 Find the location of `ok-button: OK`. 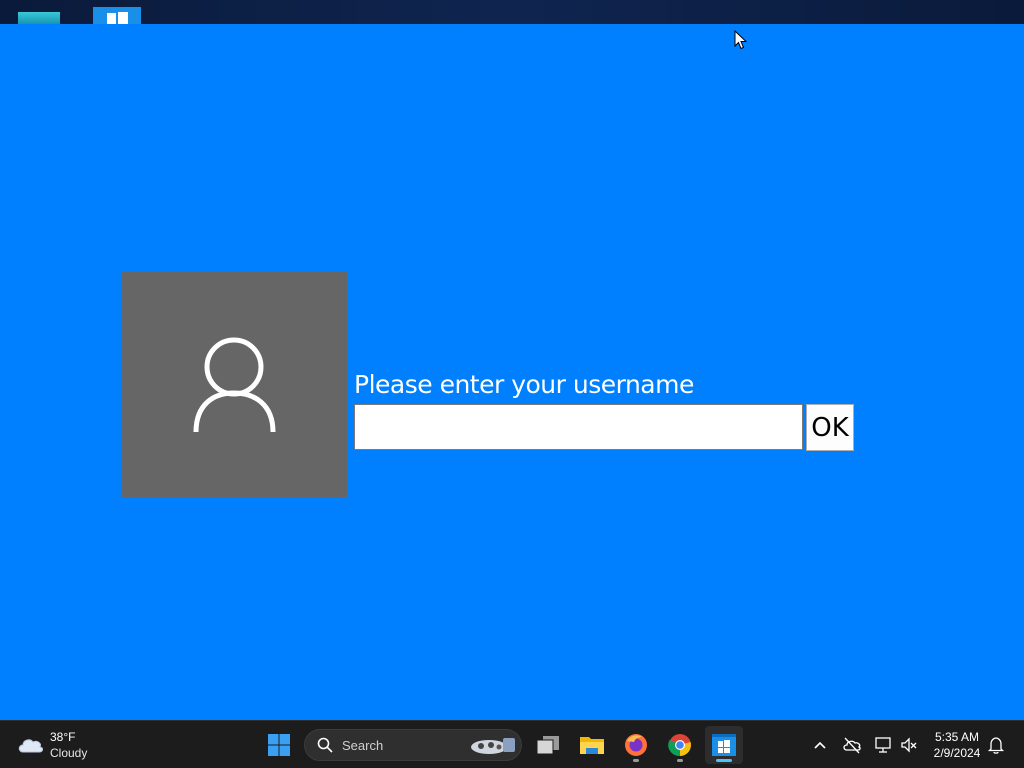

ok-button: OK is located at coordinates (830, 427).